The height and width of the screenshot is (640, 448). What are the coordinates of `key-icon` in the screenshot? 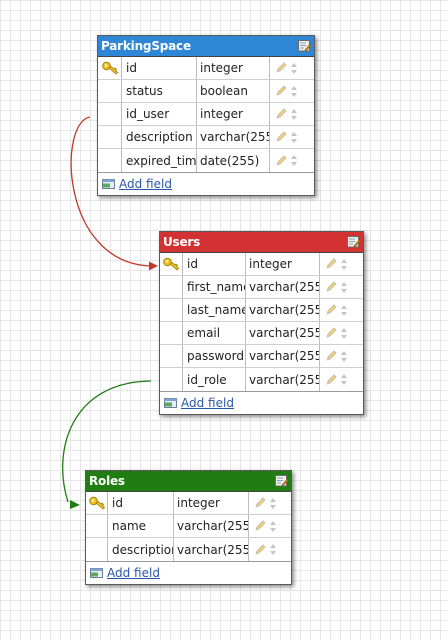 It's located at (109, 68).